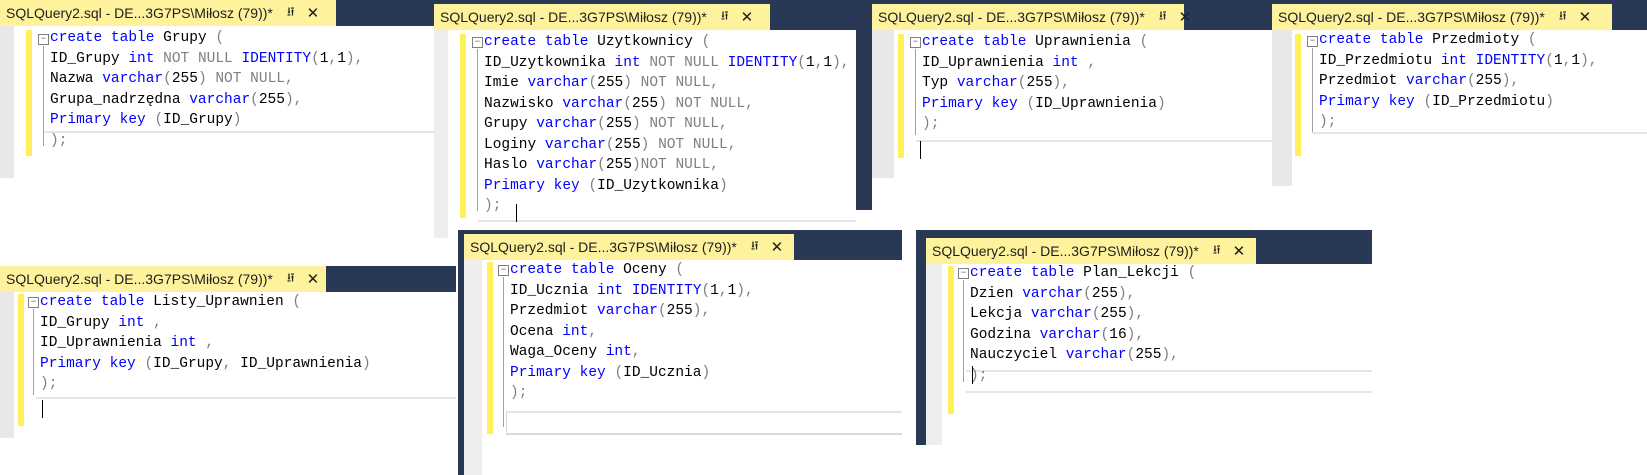 The height and width of the screenshot is (475, 1647). I want to click on code-line: Imie varchar(255) NOT NULL,, so click(667, 83).